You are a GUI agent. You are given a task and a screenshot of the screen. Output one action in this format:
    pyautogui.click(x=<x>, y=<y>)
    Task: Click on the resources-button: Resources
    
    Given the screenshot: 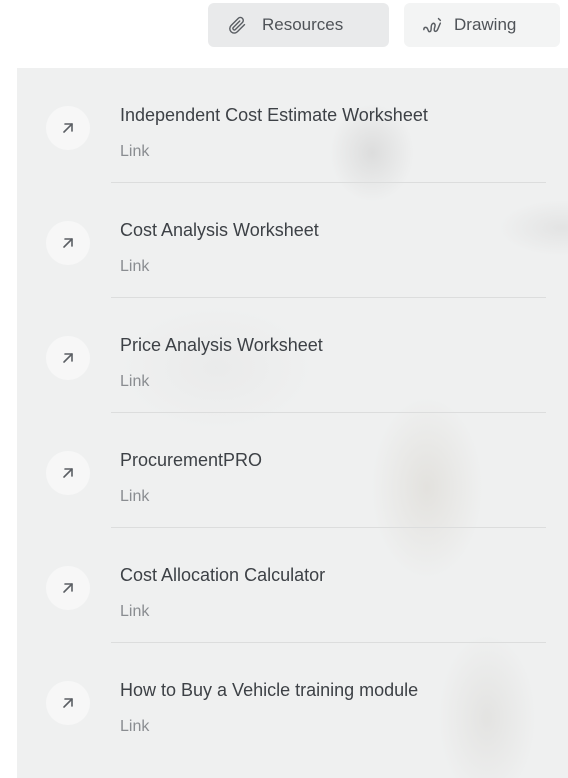 What is the action you would take?
    pyautogui.click(x=298, y=25)
    